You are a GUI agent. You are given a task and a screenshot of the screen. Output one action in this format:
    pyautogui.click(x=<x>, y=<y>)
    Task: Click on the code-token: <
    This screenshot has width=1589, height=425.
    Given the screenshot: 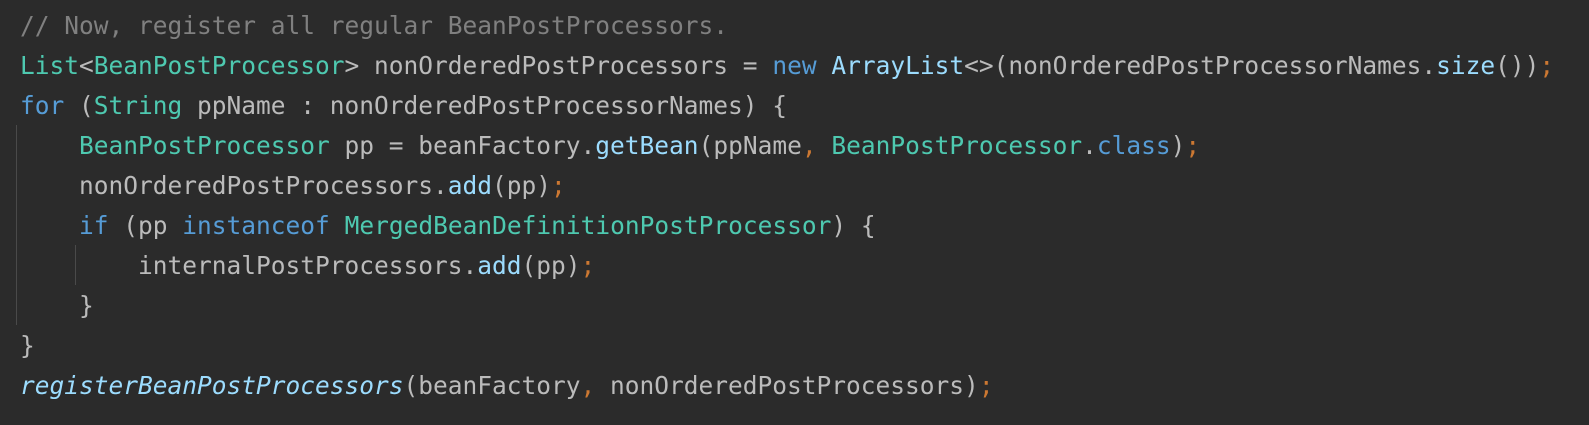 What is the action you would take?
    pyautogui.click(x=86, y=65)
    